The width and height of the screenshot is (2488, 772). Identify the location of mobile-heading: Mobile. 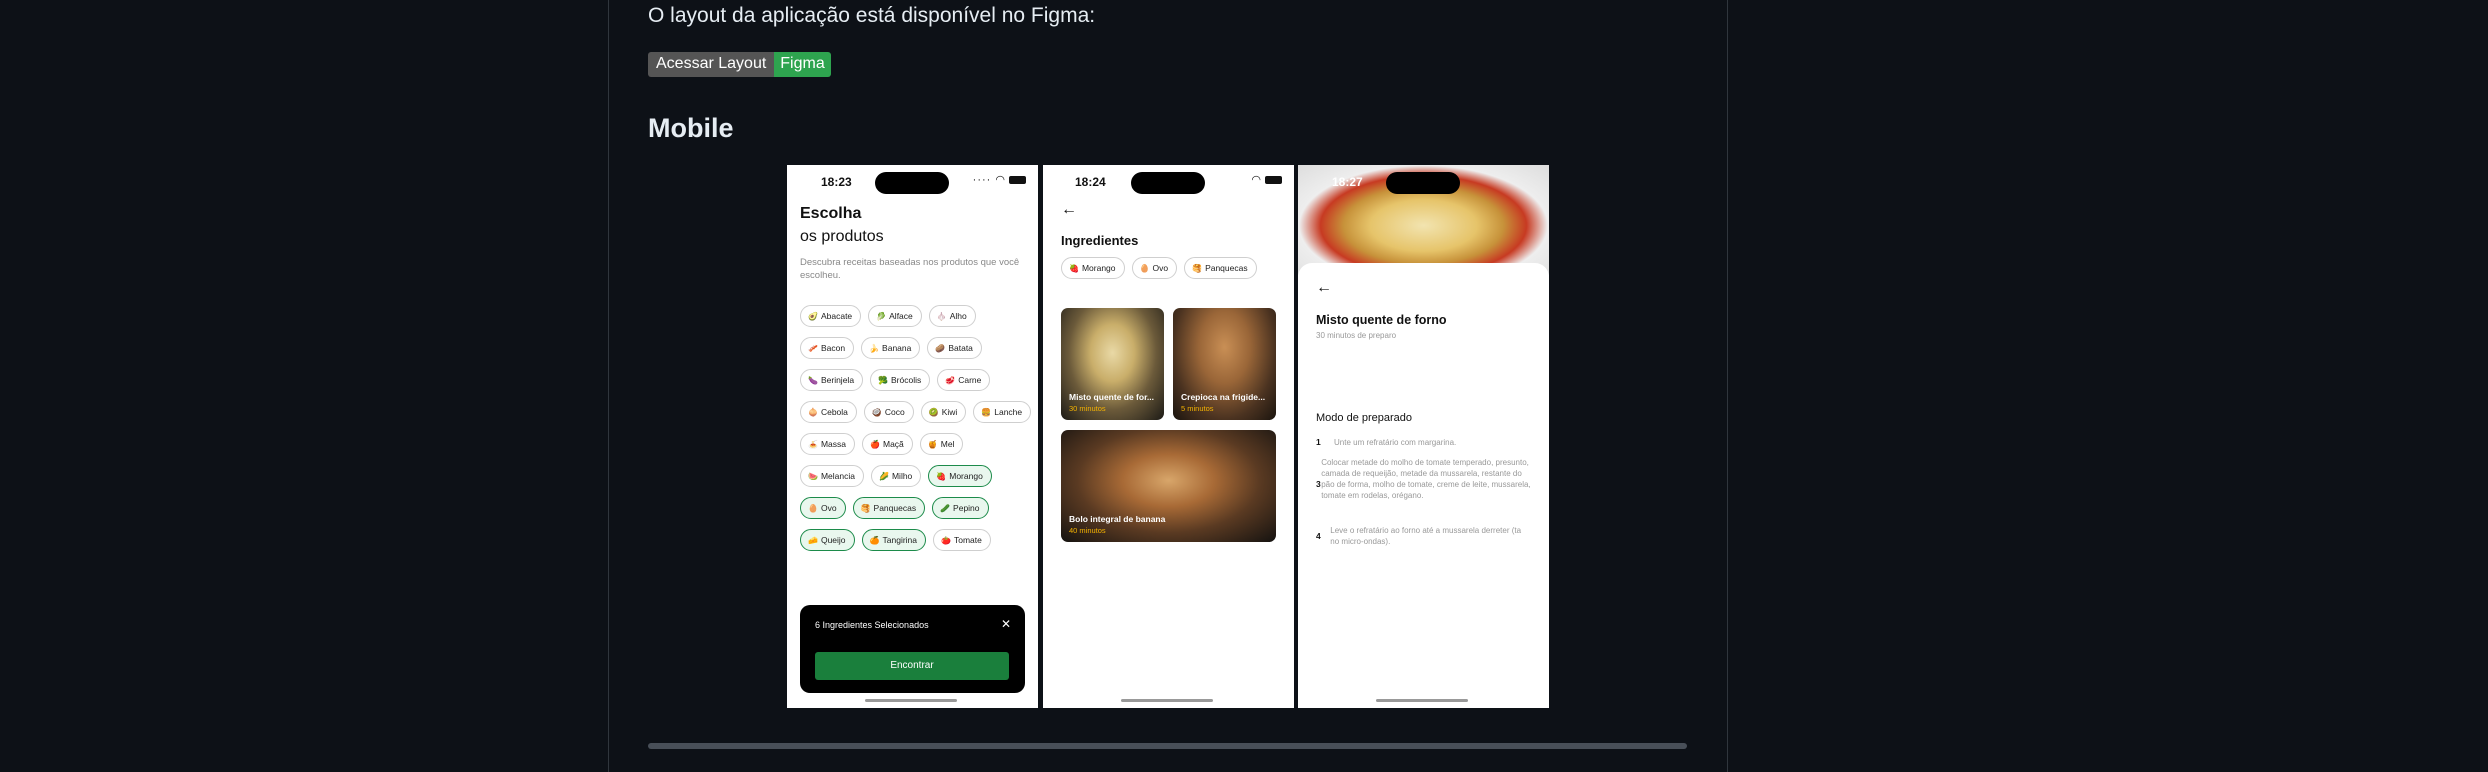
(691, 128).